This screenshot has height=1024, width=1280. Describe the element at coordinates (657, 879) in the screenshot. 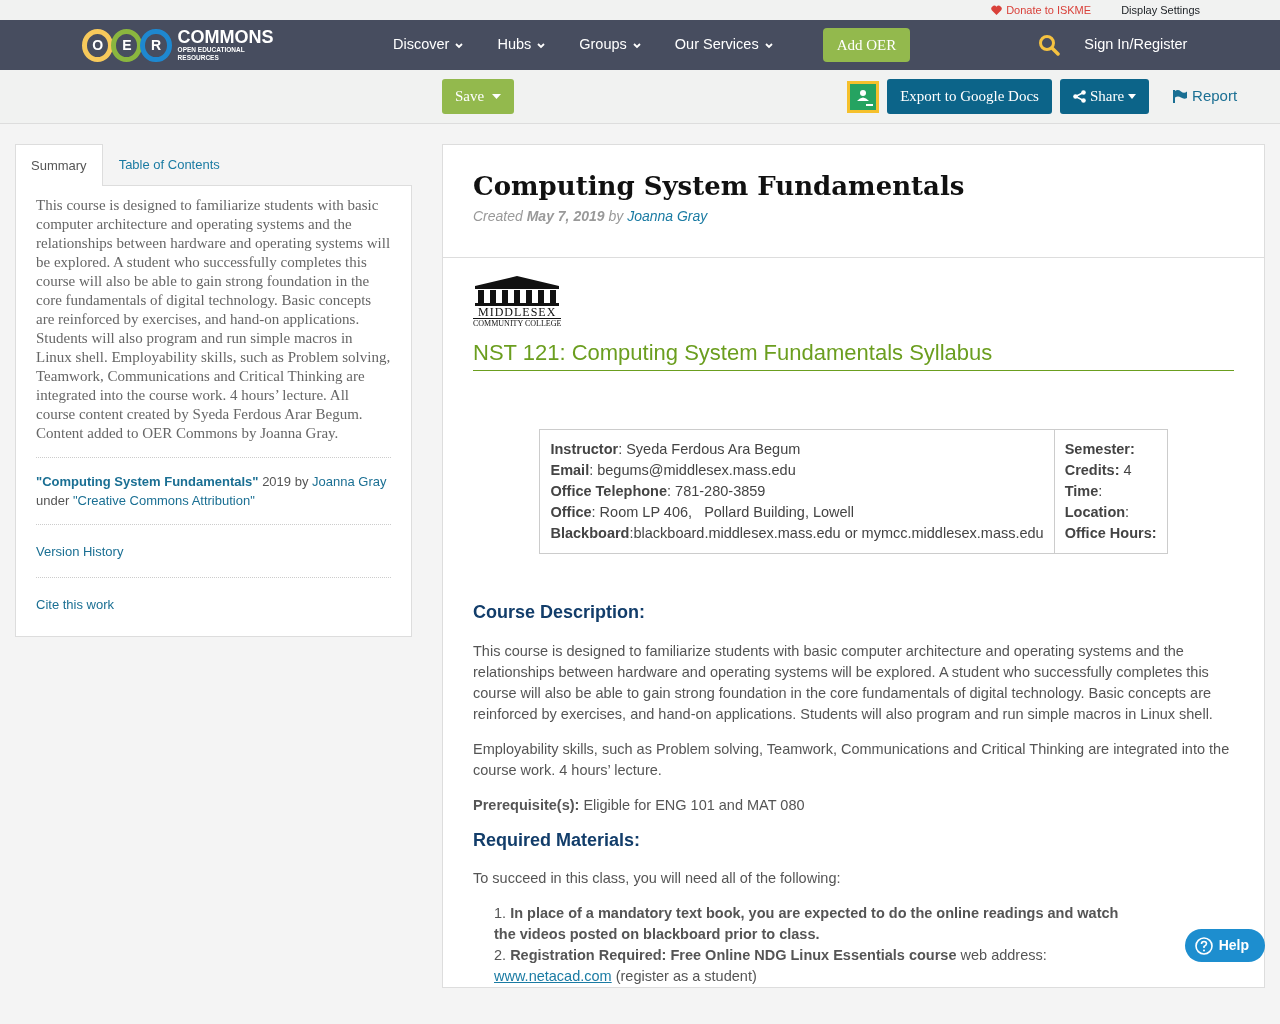

I see `paragraph-text: To succeed in this class, you will need all of the following:` at that location.